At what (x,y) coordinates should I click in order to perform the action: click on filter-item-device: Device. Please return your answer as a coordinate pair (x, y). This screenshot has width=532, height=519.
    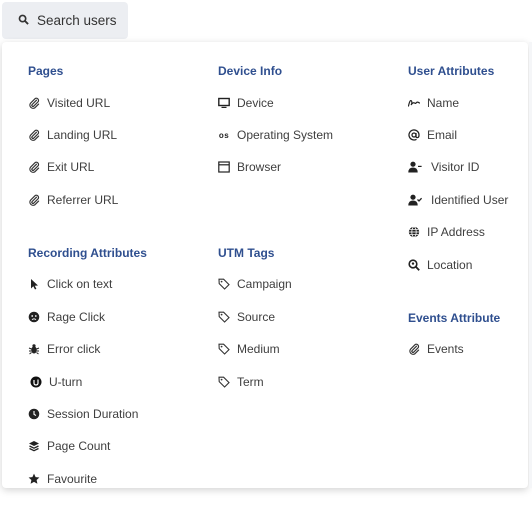
    Looking at the image, I should click on (246, 103).